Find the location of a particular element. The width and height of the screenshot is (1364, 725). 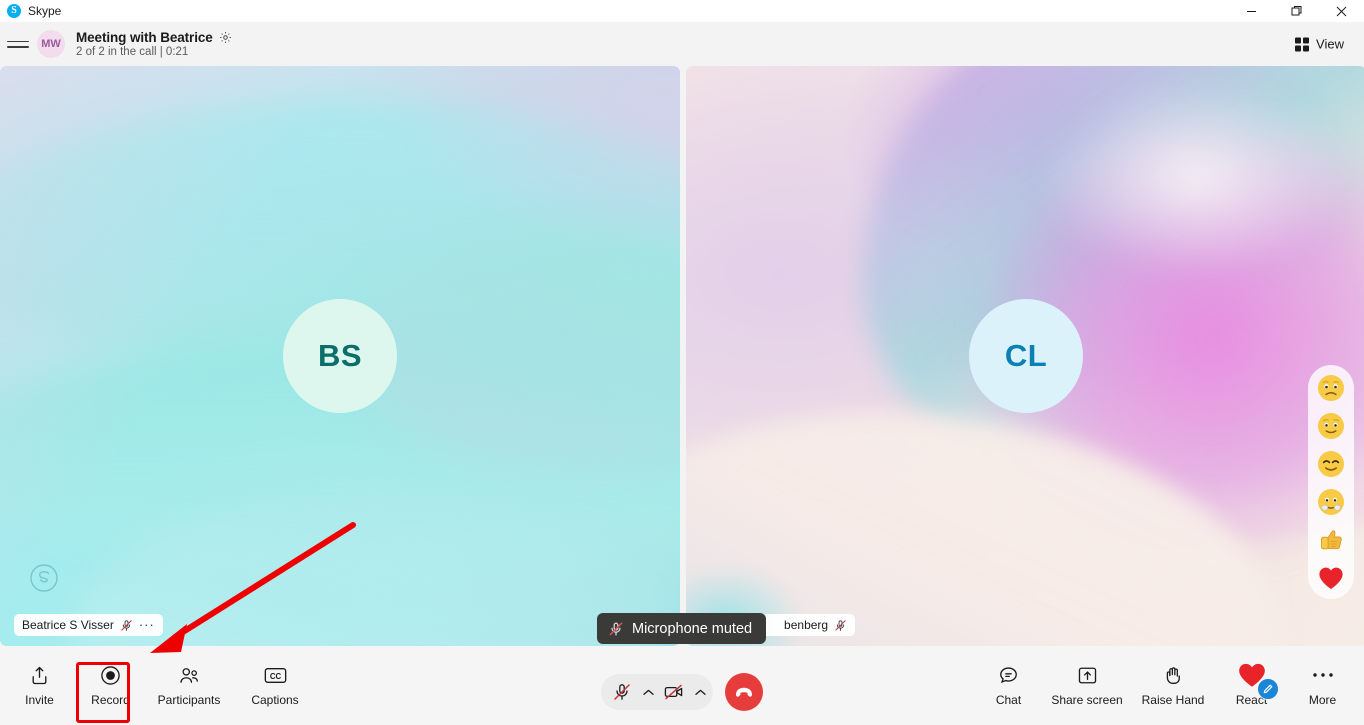

applause-reaction-icon is located at coordinates (1331, 502).